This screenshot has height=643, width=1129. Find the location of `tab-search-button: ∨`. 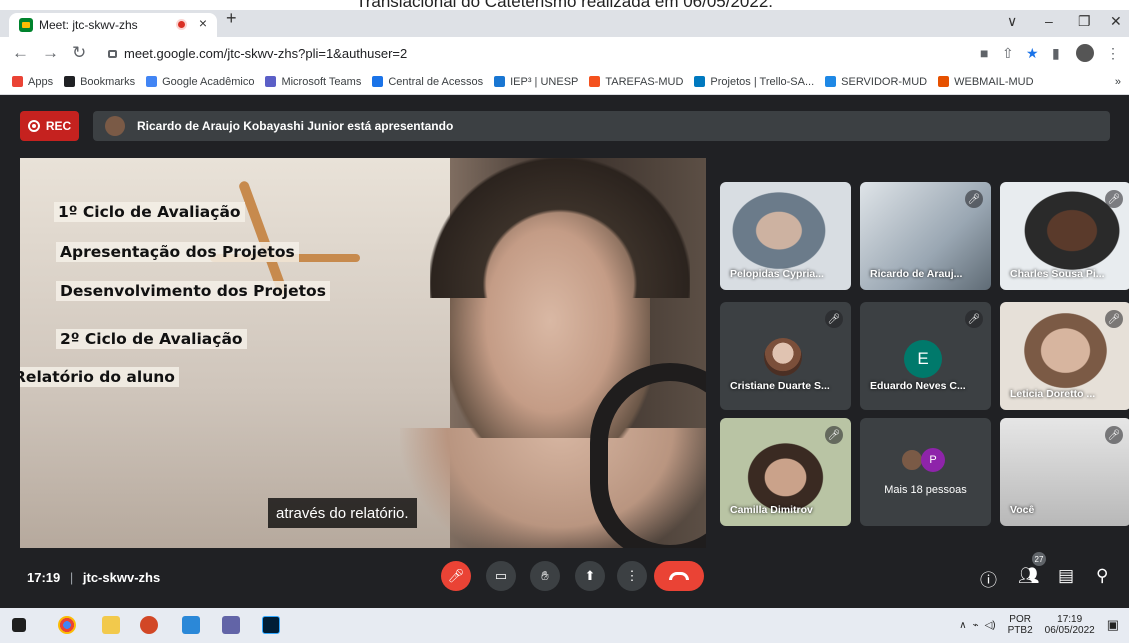

tab-search-button: ∨ is located at coordinates (1012, 21).